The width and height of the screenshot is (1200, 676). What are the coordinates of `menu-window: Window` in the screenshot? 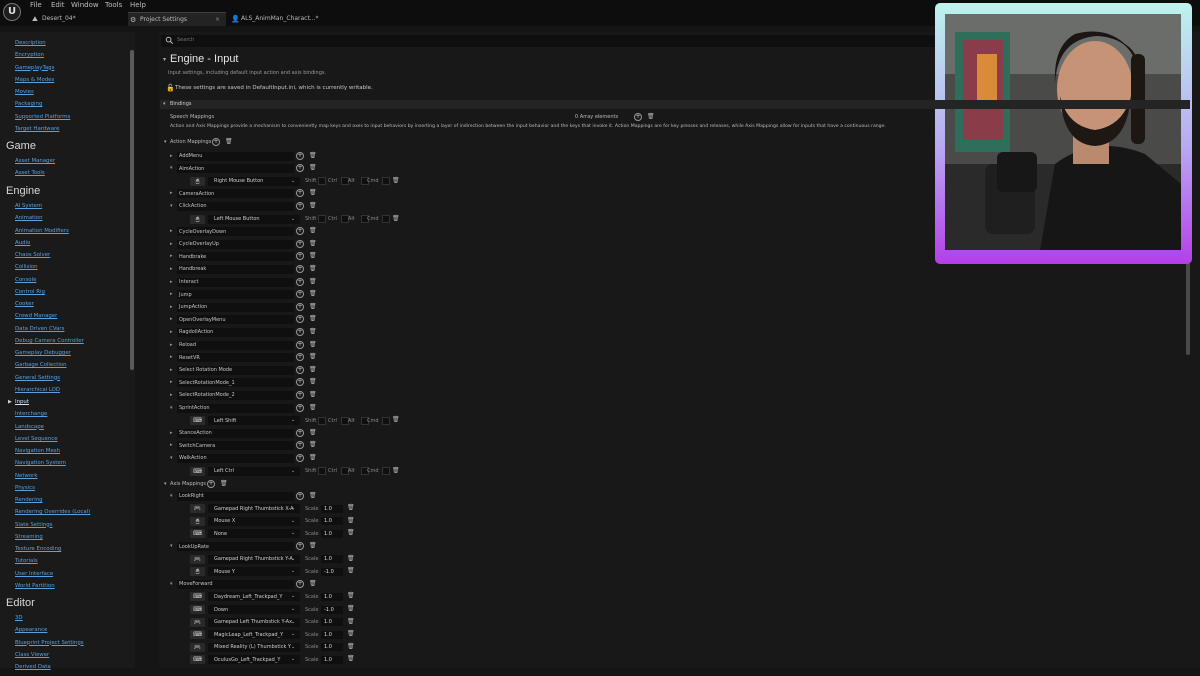 It's located at (85, 5).